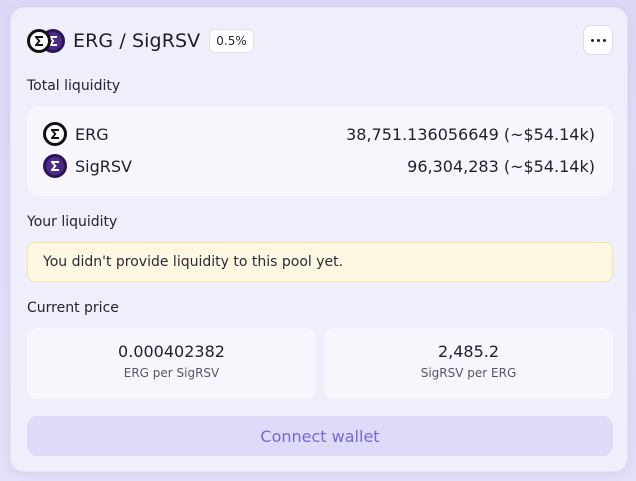 This screenshot has height=481, width=636. What do you see at coordinates (320, 41) in the screenshot?
I see `pool-header: ERG / SigRSV 0.5%` at bounding box center [320, 41].